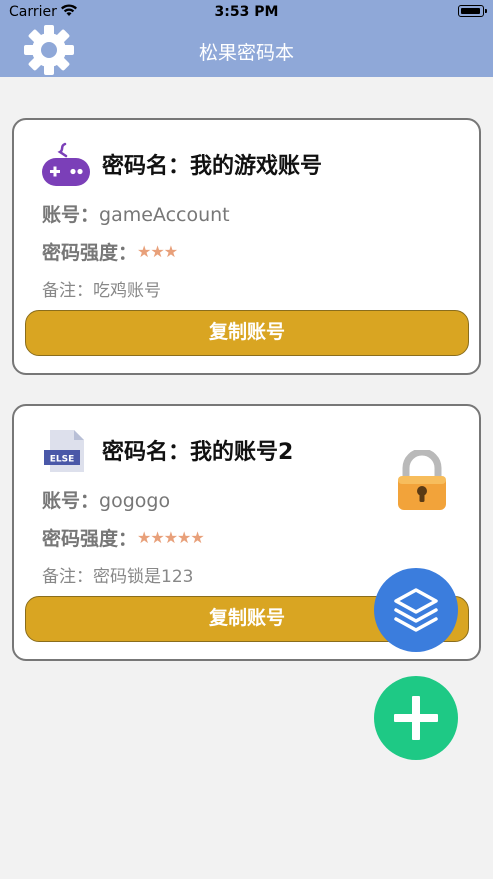 The image size is (493, 879). I want to click on clock: 3:53 PM, so click(246, 12).